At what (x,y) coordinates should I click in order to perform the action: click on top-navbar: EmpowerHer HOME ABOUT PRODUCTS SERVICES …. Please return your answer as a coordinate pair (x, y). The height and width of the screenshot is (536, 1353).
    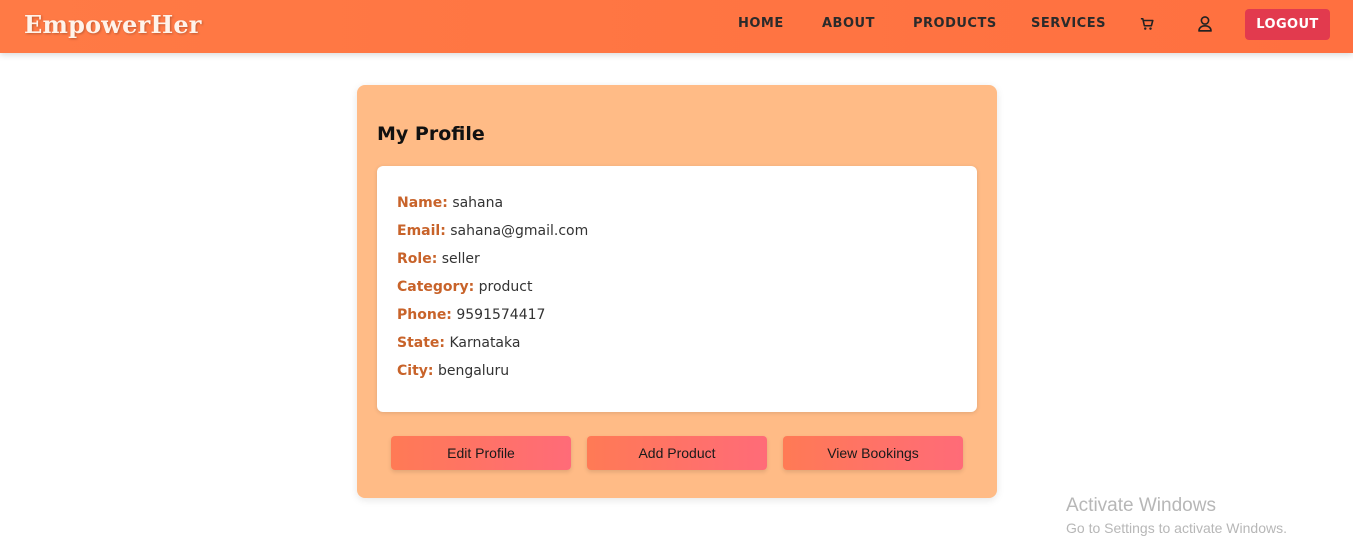
    Looking at the image, I should click on (676, 26).